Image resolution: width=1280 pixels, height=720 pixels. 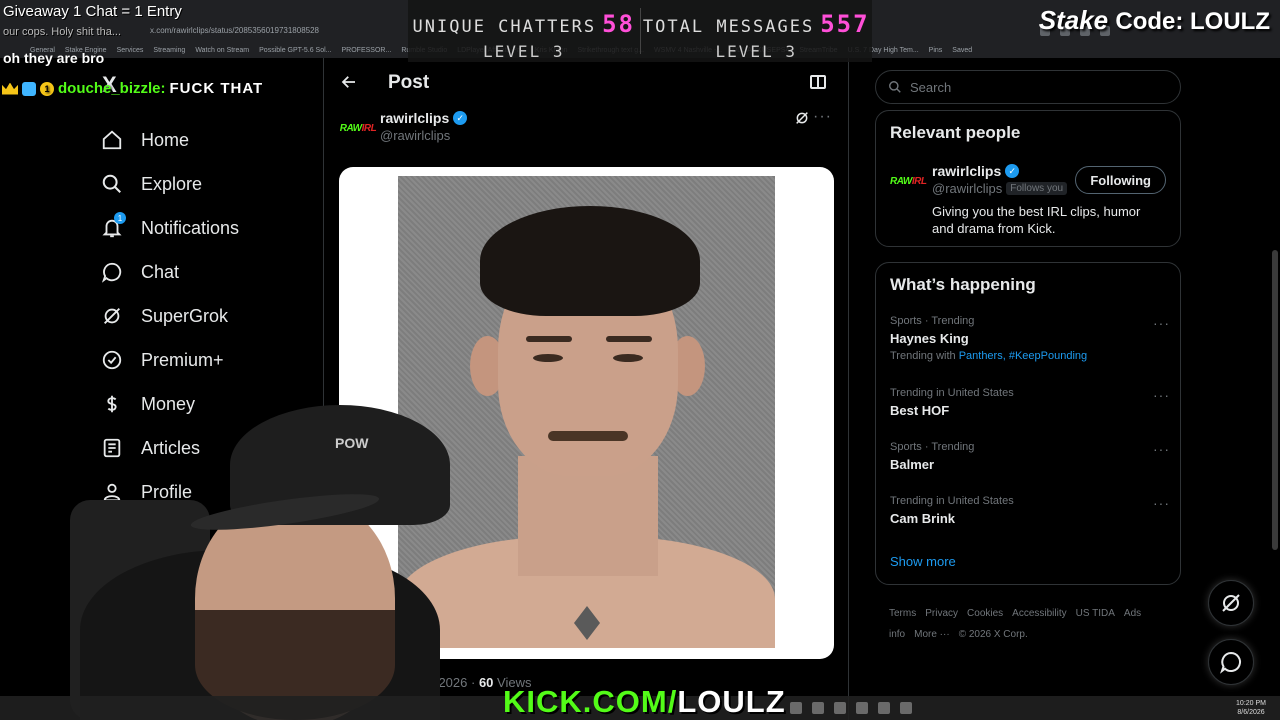 I want to click on trend-links: Panthers, #KeepPounding, so click(x=1023, y=356).